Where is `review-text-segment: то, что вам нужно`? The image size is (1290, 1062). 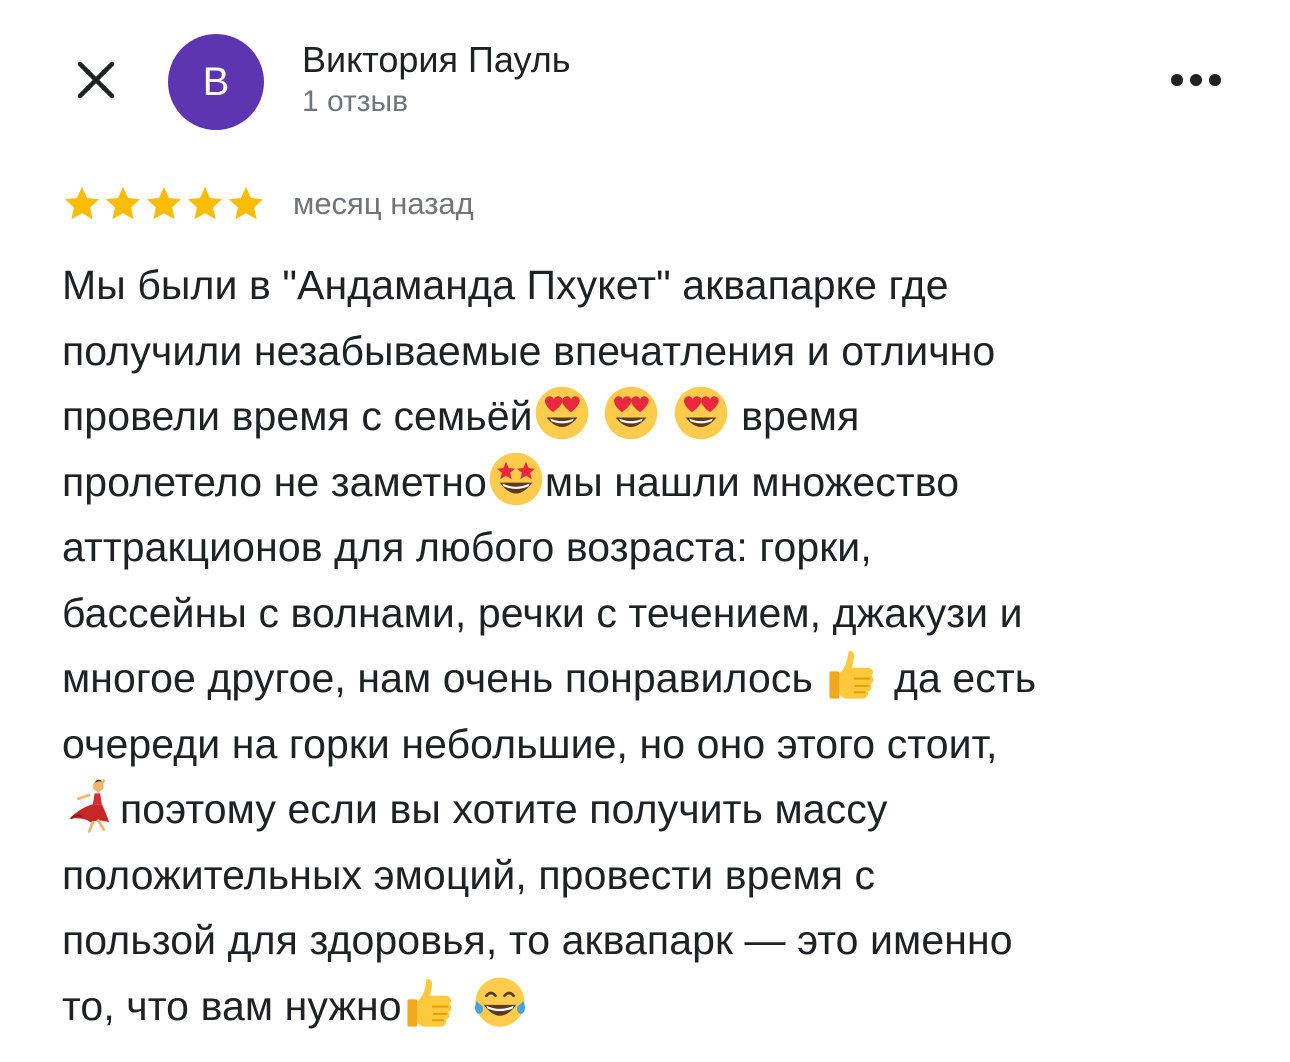
review-text-segment: то, что вам нужно is located at coordinates (232, 1005).